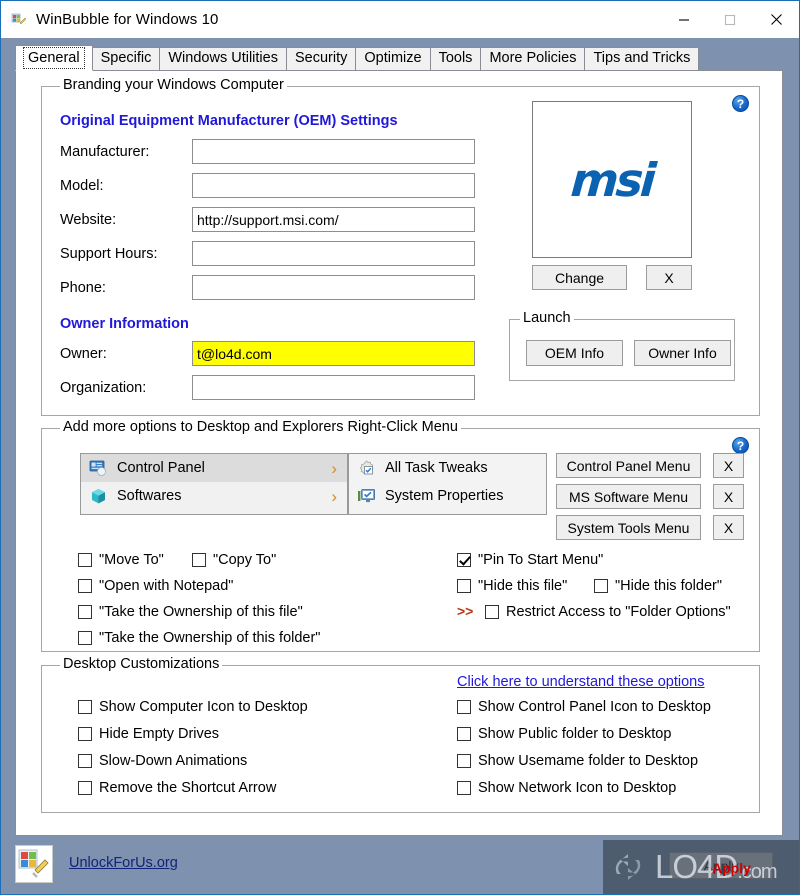 The image size is (800, 895). I want to click on launch-group-title: Launch, so click(547, 318).